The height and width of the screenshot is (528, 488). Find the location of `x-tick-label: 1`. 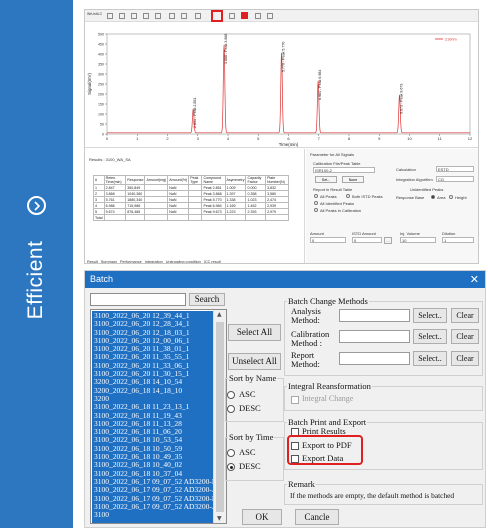

x-tick-label: 1 is located at coordinates (137, 138).